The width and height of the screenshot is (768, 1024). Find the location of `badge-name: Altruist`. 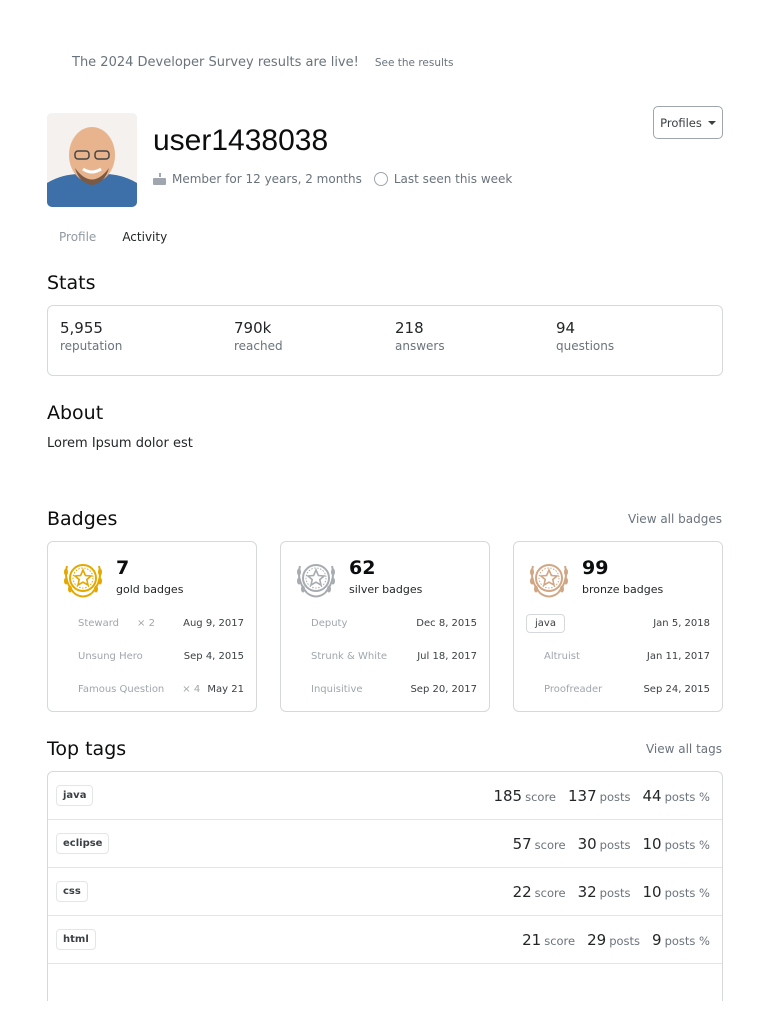

badge-name: Altruist is located at coordinates (562, 656).